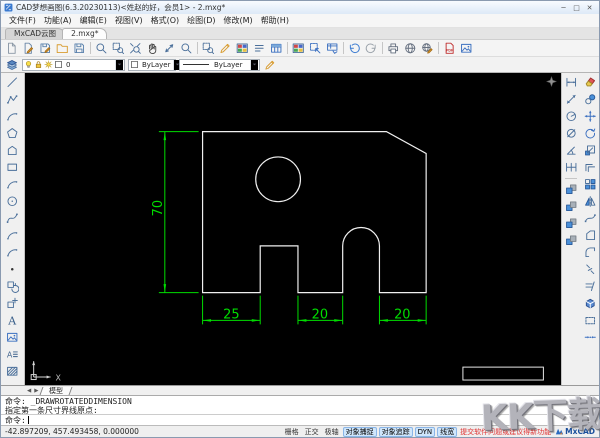 Image resolution: width=600 pixels, height=438 pixels. I want to click on menu-file: 文件(F), so click(22, 20).